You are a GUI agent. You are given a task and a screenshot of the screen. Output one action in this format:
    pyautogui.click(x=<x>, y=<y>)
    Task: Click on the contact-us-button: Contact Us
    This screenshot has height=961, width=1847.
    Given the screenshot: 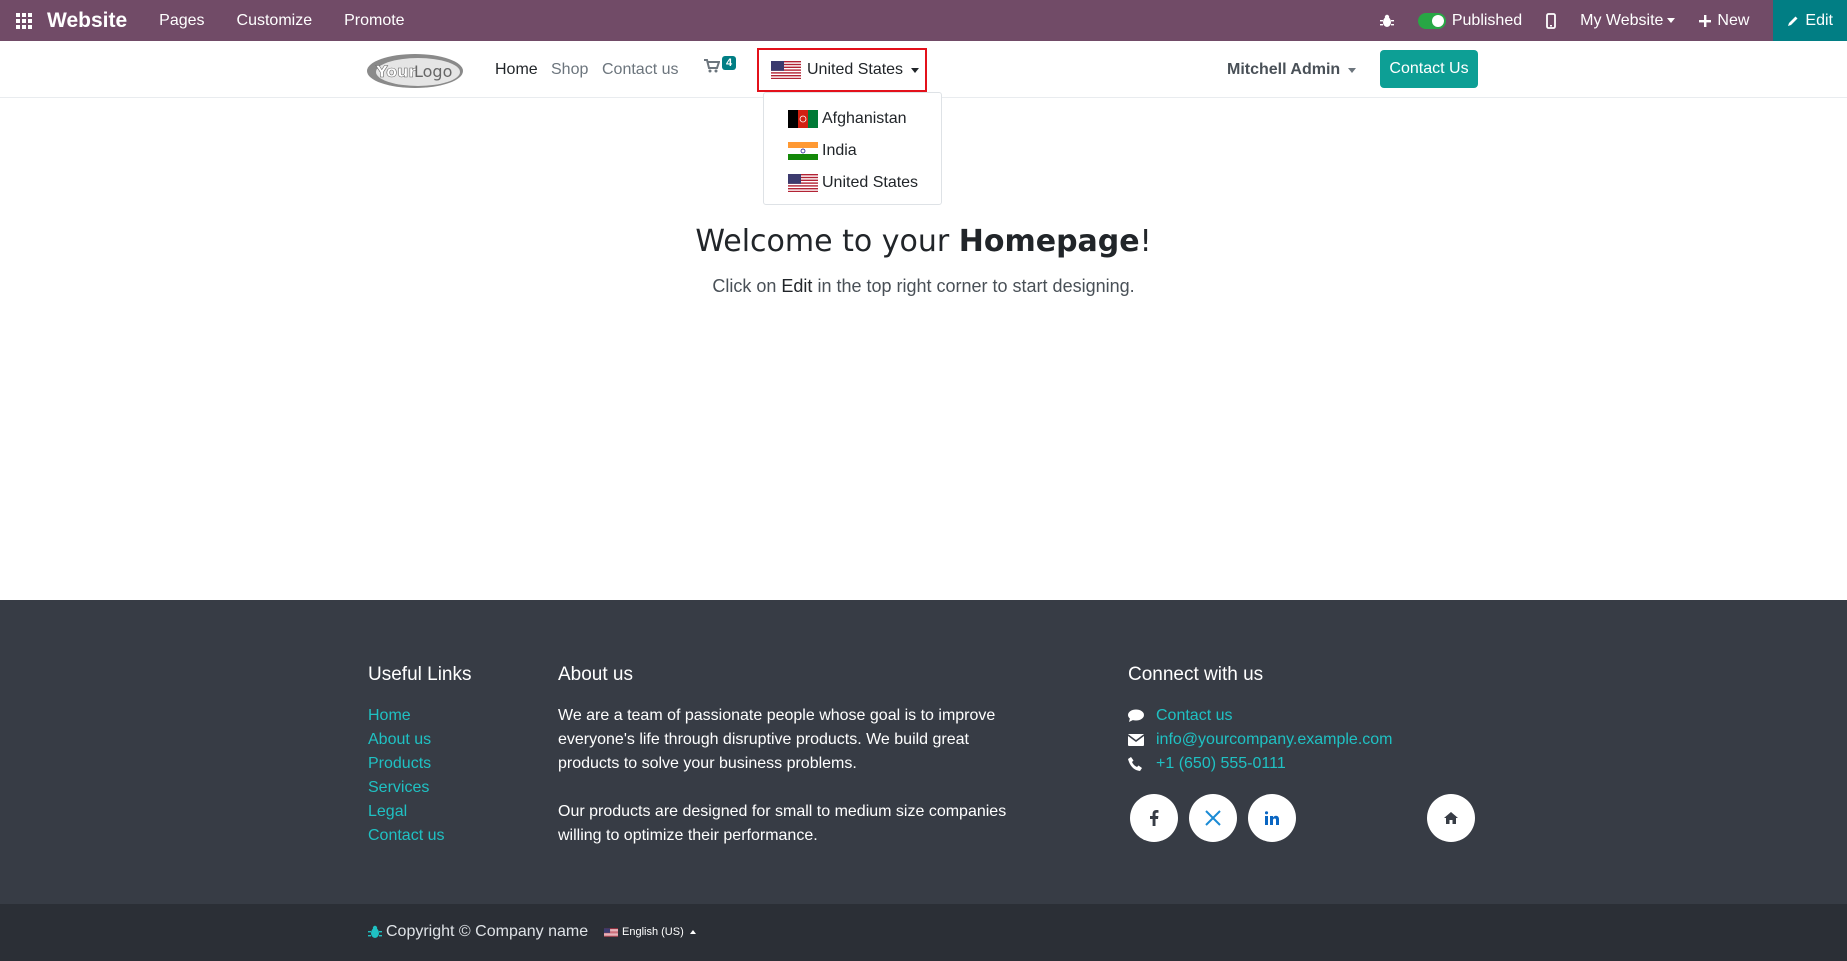 What is the action you would take?
    pyautogui.click(x=1429, y=69)
    